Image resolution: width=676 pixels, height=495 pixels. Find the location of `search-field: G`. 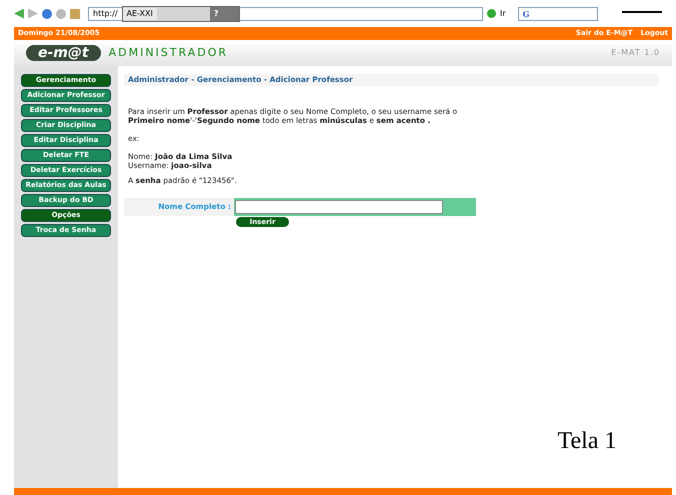

search-field: G is located at coordinates (558, 13).